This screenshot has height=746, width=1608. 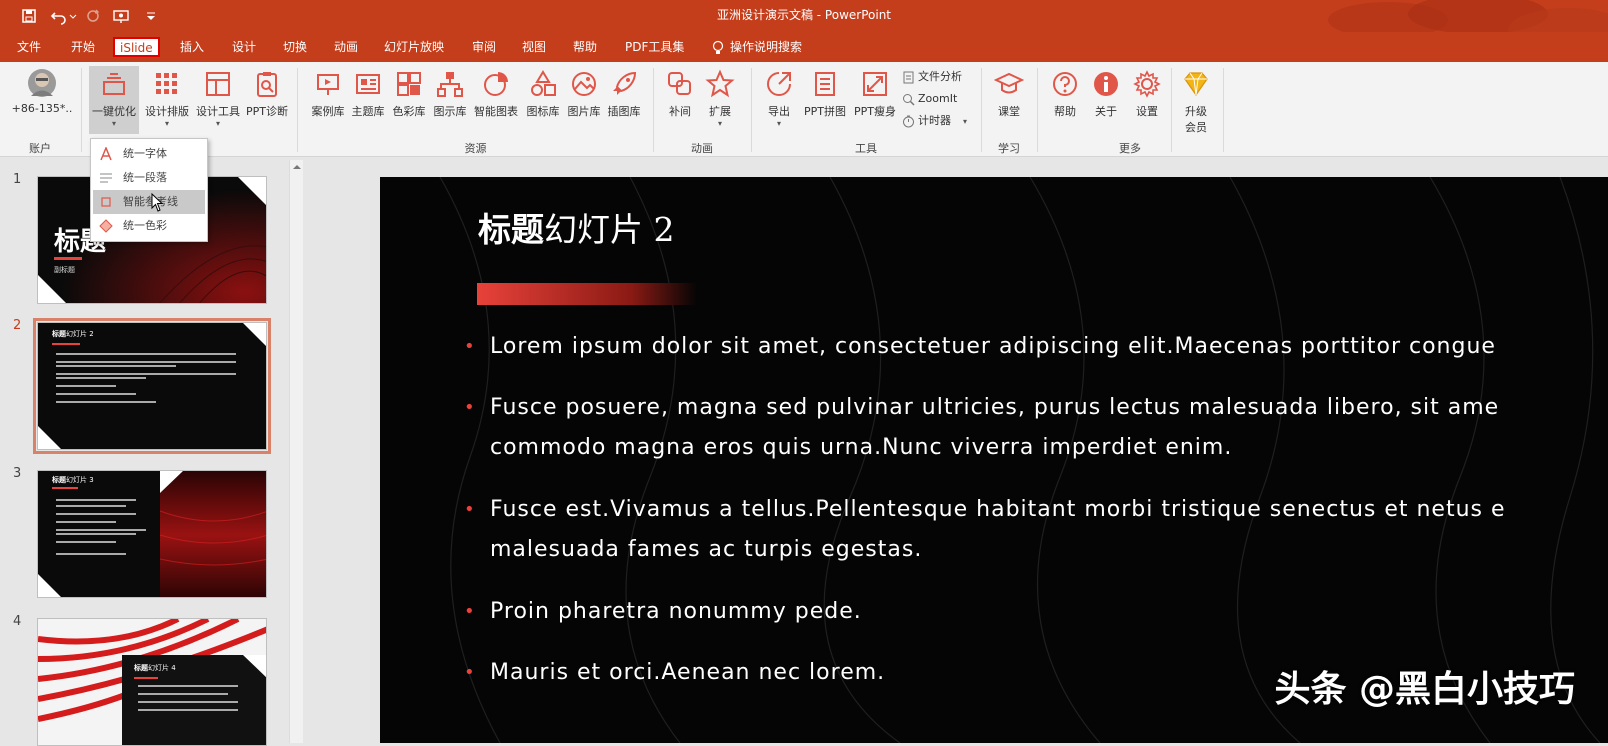 I want to click on illustration-library-button: 插图库, so click(x=624, y=94).